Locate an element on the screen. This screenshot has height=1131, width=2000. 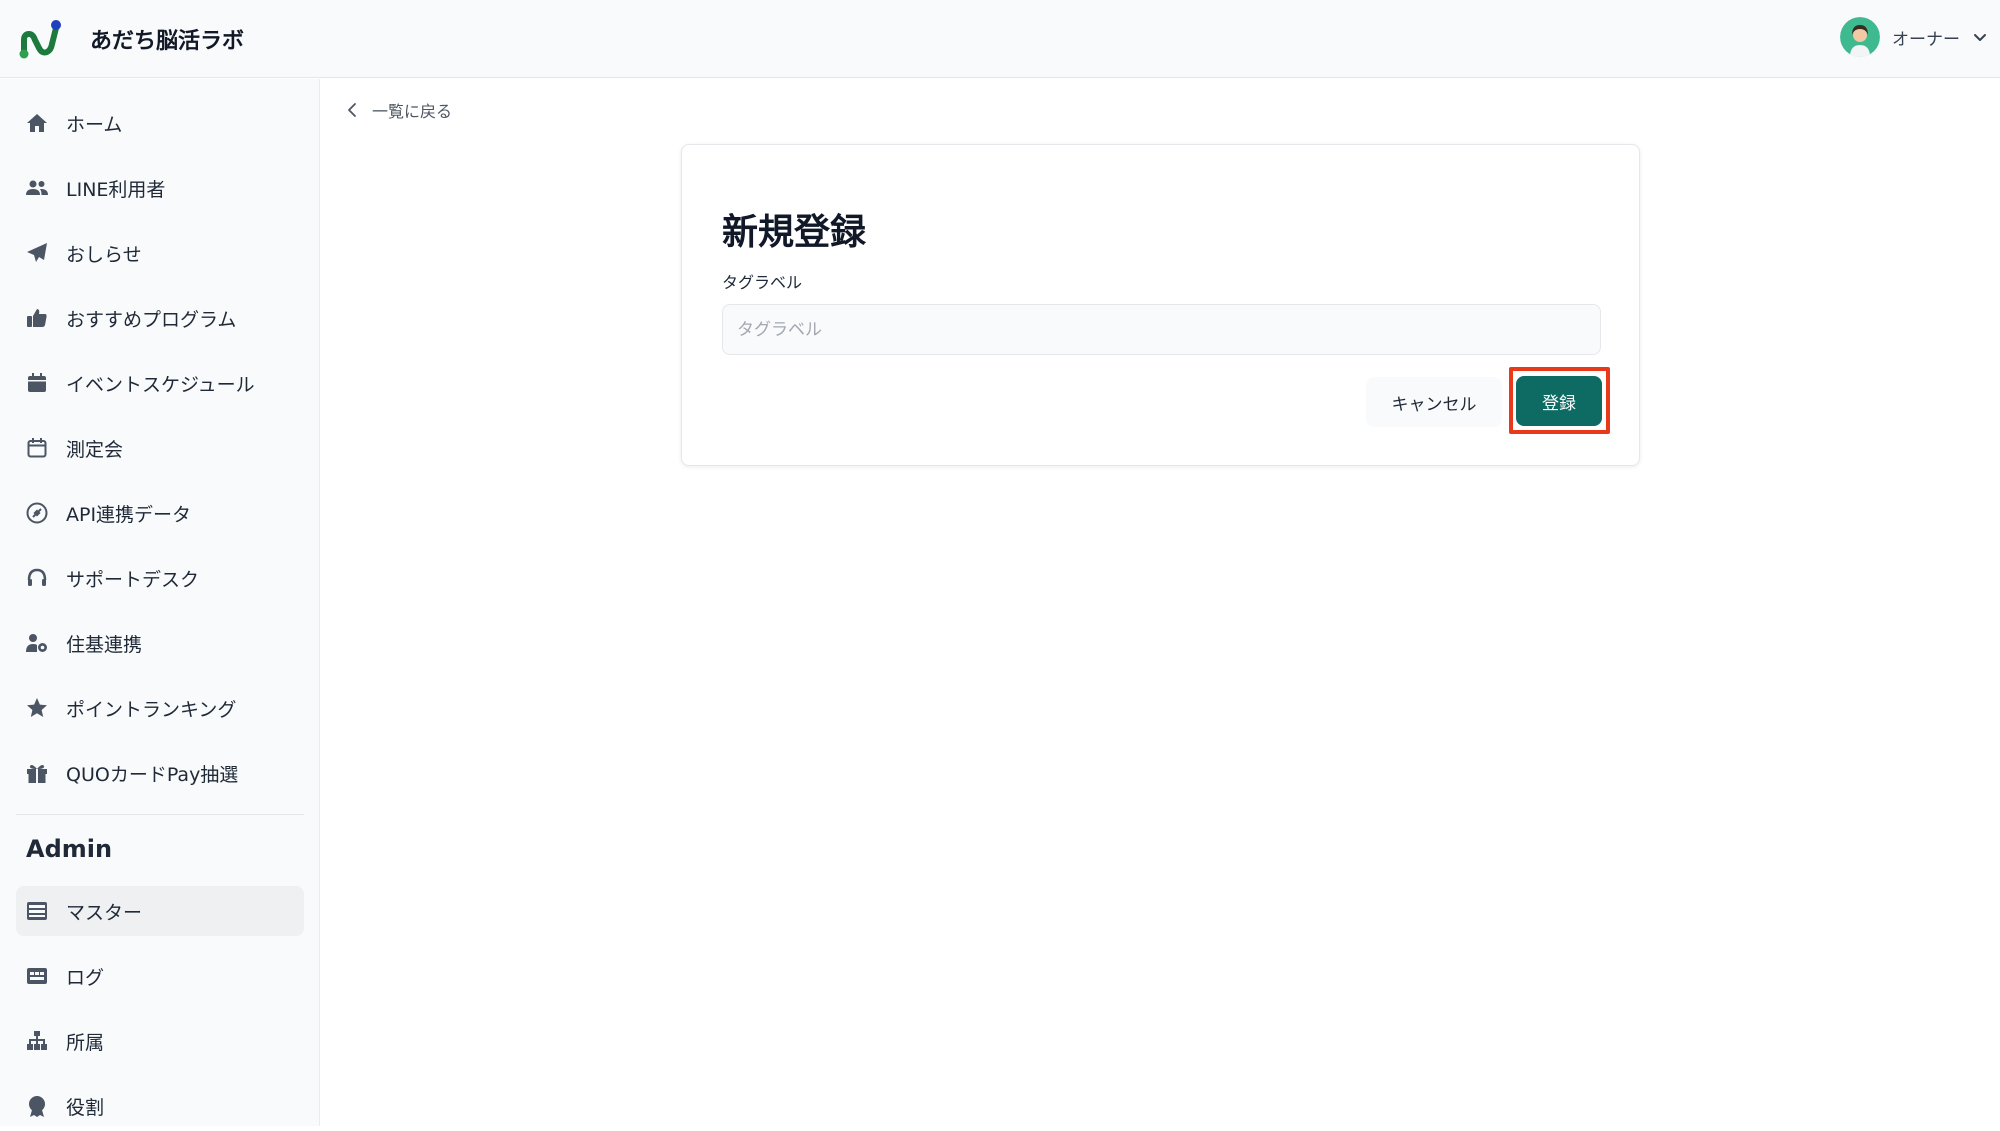
brand: あだち脳活ラボ is located at coordinates (131, 39).